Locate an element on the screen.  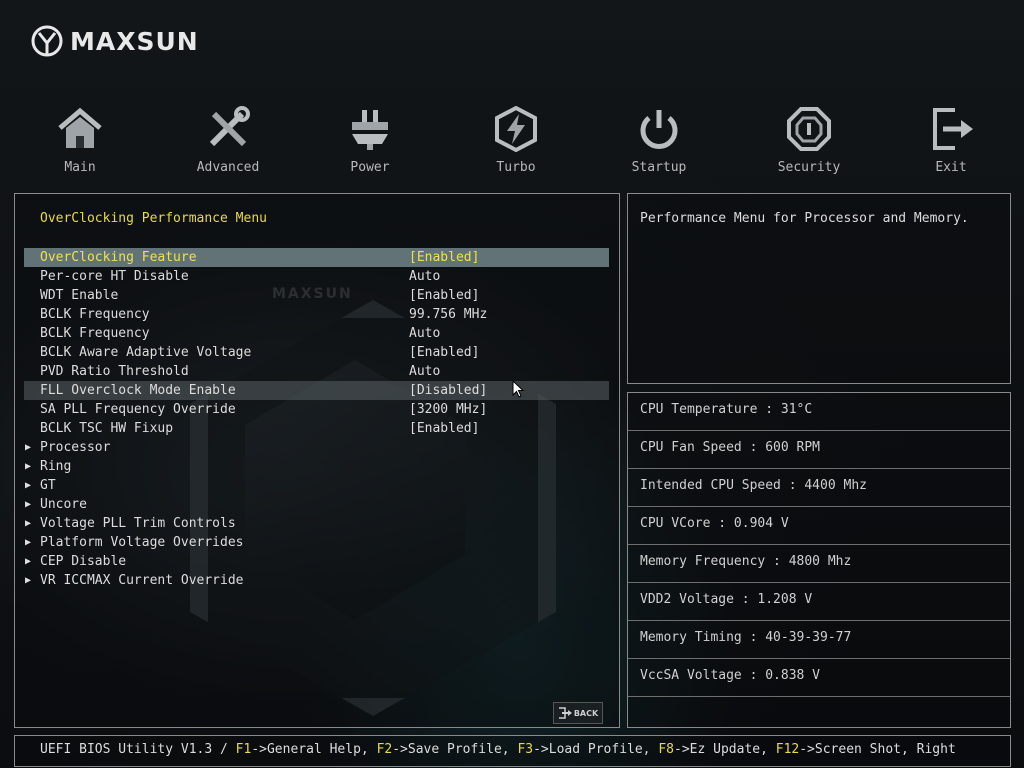
setting-label: WDT Enable is located at coordinates (79, 295).